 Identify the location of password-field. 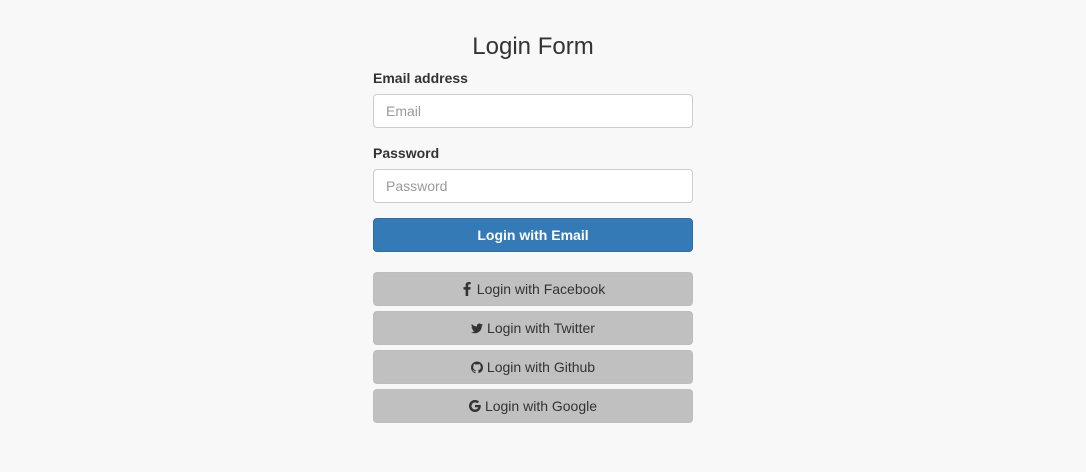
(533, 186).